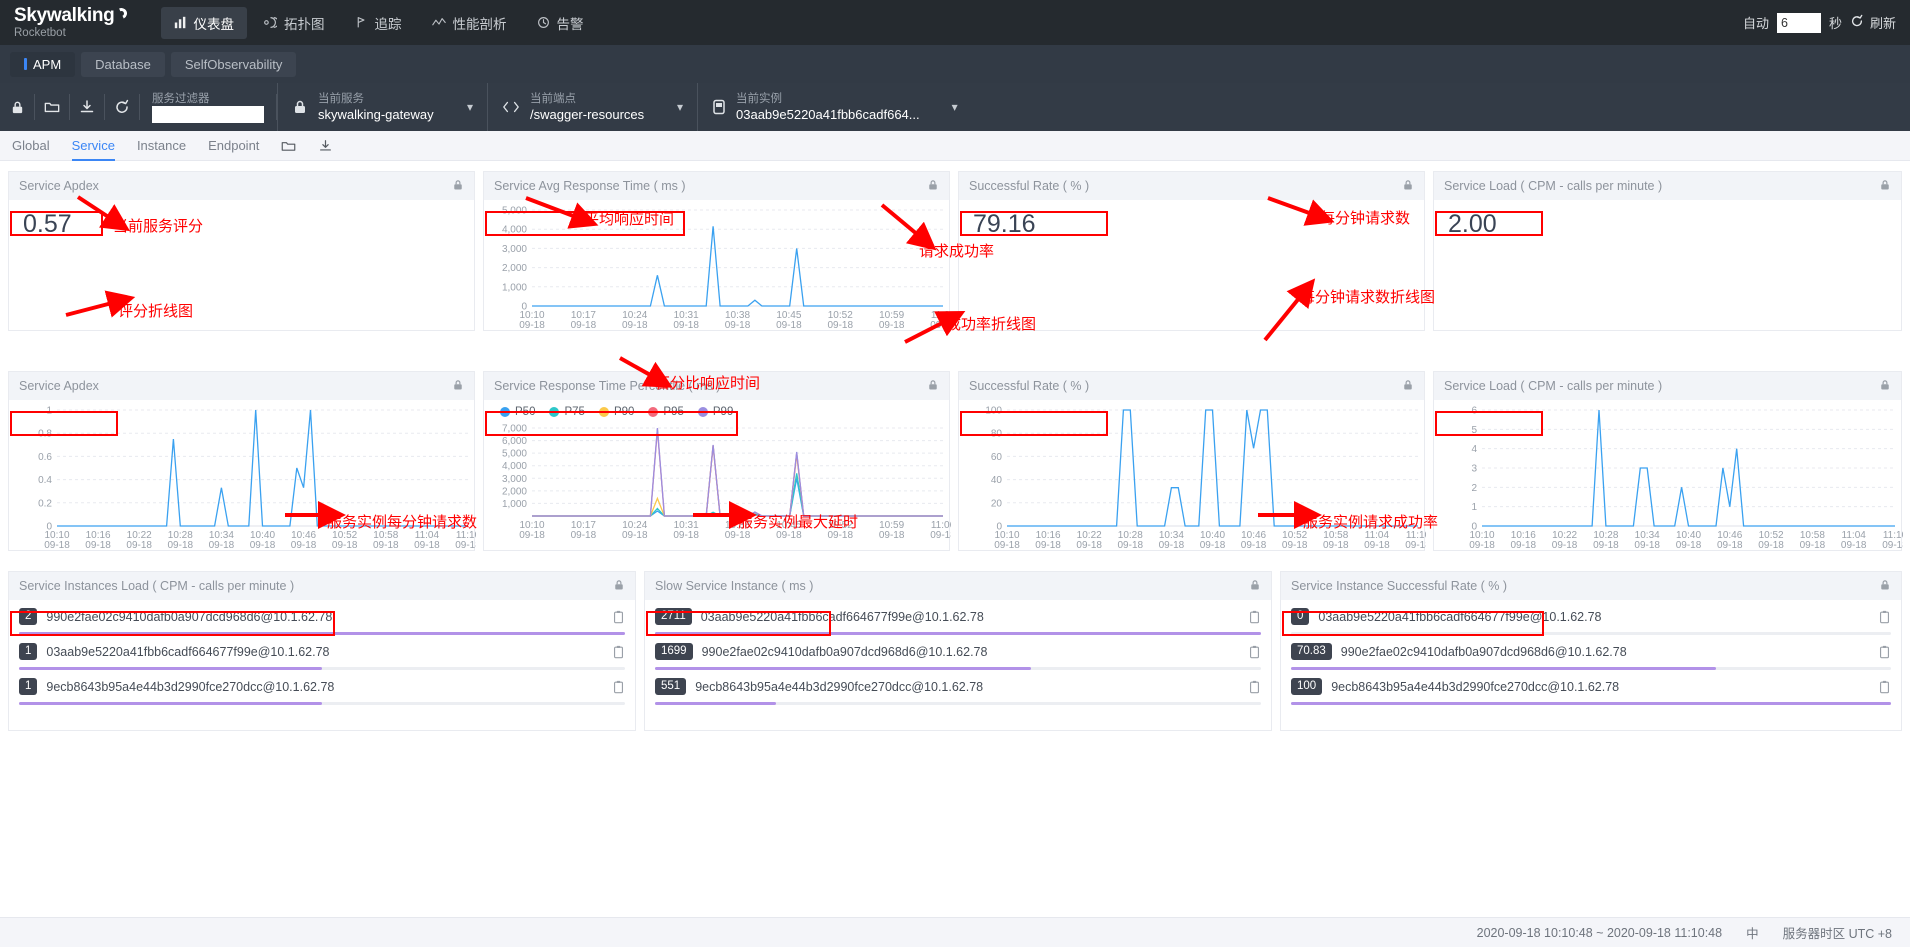  What do you see at coordinates (180, 22) in the screenshot?
I see `dashboard-icon` at bounding box center [180, 22].